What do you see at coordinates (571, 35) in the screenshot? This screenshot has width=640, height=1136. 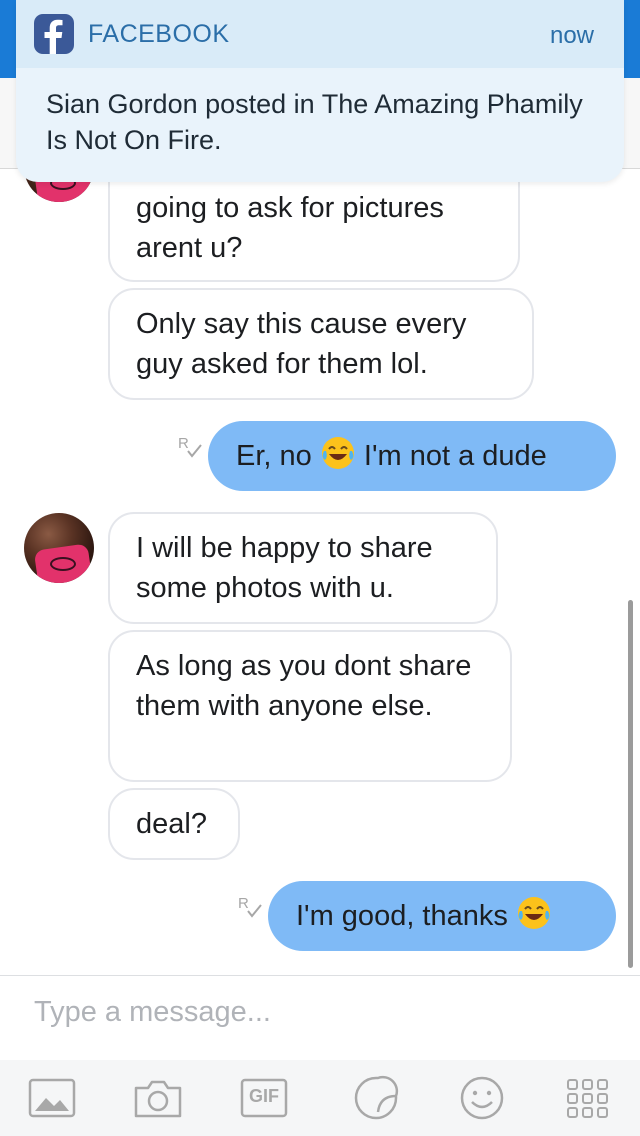 I see `notification-time: now` at bounding box center [571, 35].